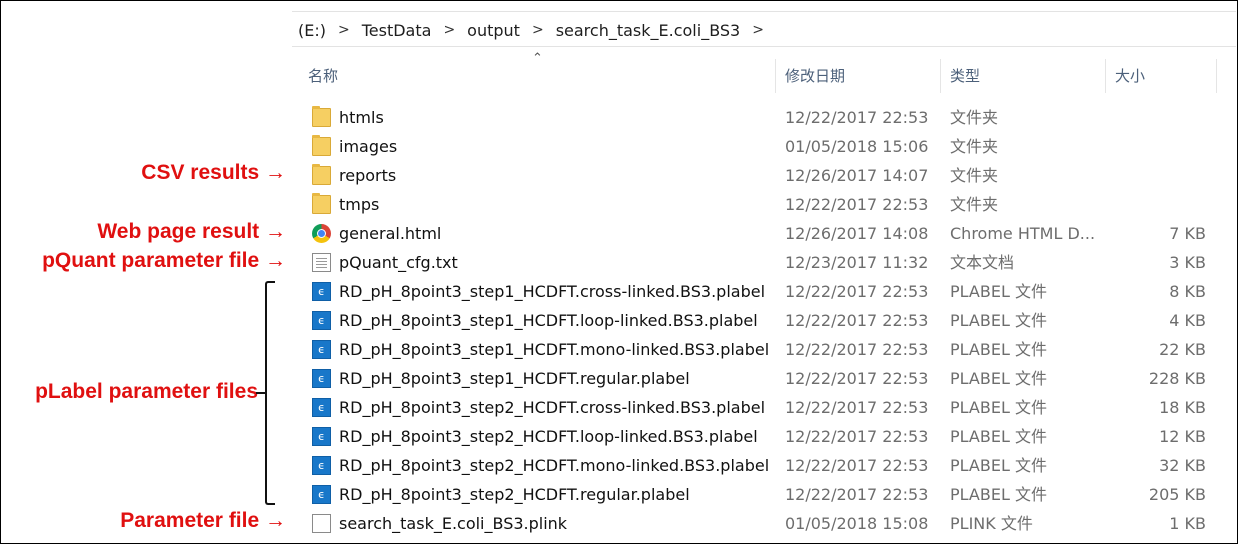  Describe the element at coordinates (321, 233) in the screenshot. I see `chrome-icon` at that location.